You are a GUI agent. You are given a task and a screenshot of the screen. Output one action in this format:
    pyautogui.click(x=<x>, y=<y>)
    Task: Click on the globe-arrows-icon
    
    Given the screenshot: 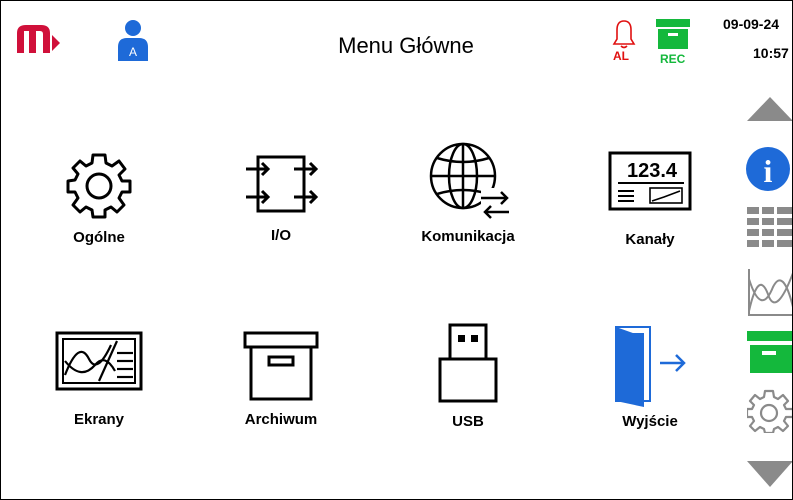 What is the action you would take?
    pyautogui.click(x=470, y=180)
    